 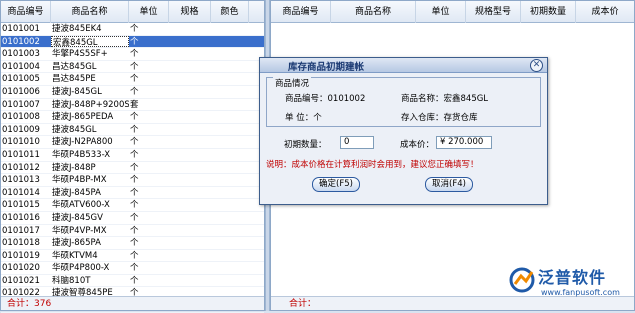 What do you see at coordinates (74, 129) in the screenshot?
I see `cell-name: 捷波845GL` at bounding box center [74, 129].